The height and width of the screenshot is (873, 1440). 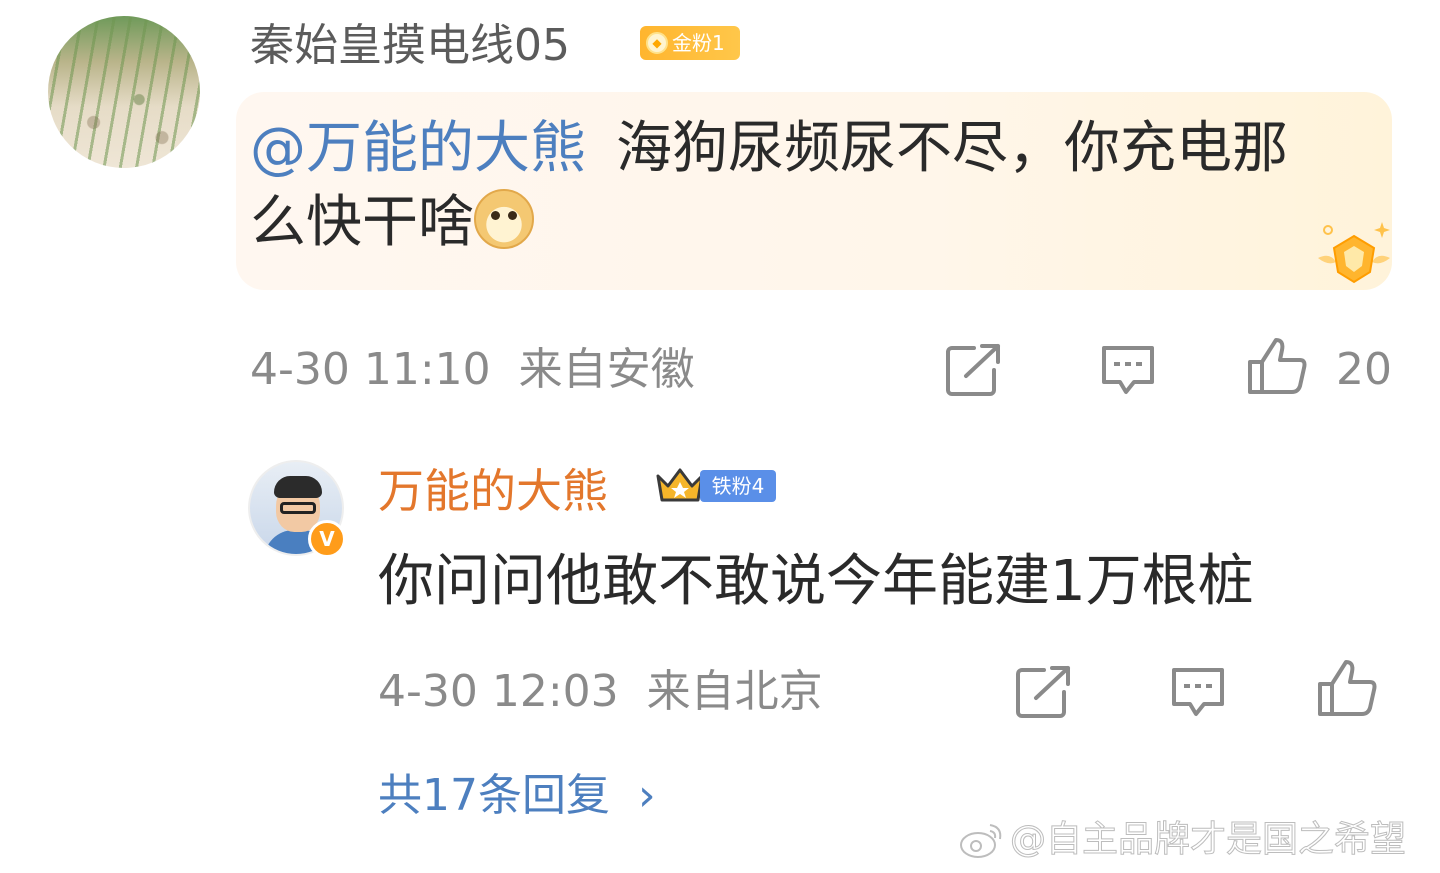 I want to click on mention-link: @万能的大熊, so click(x=418, y=148).